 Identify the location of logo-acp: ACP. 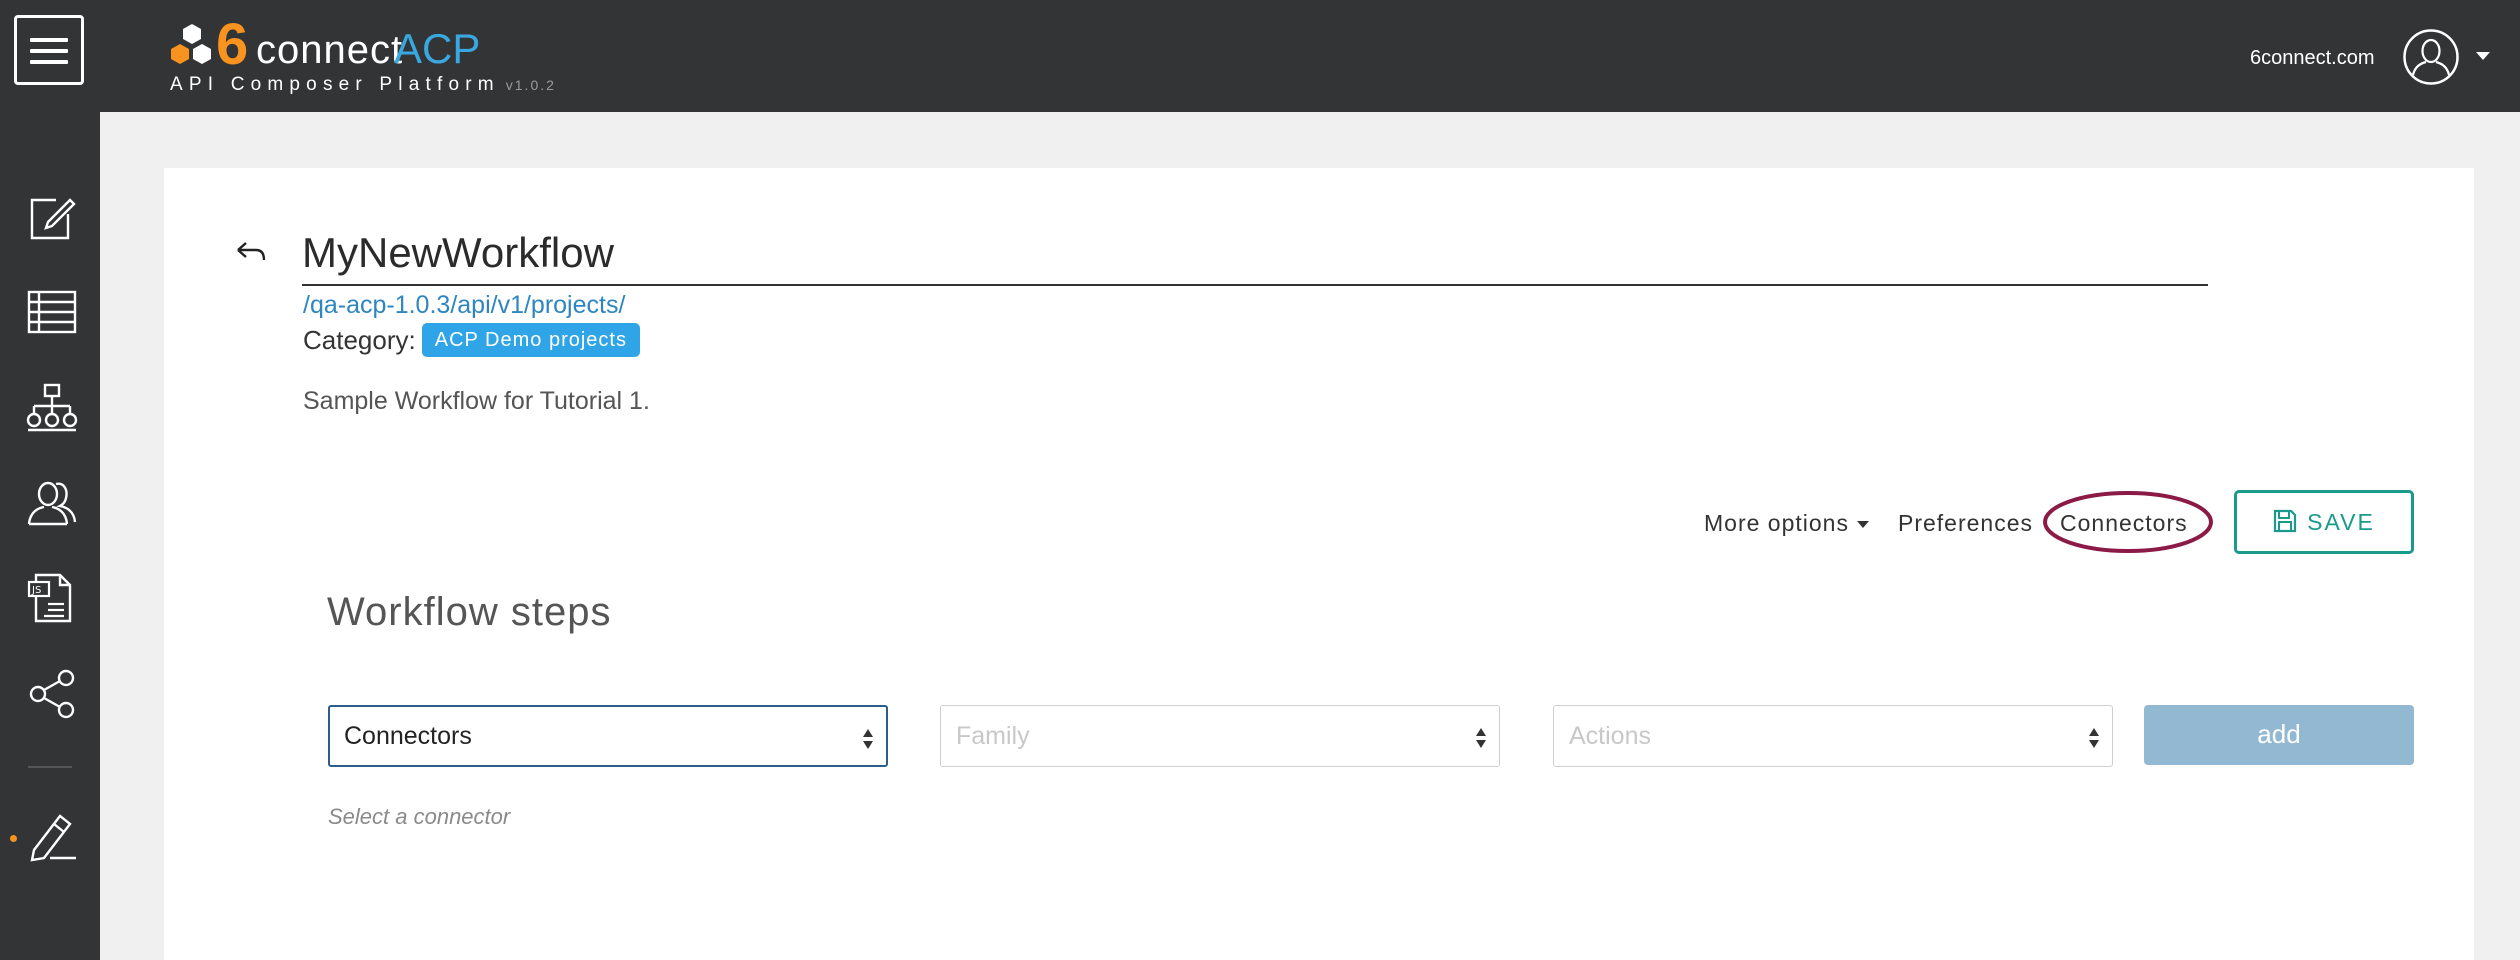
(437, 48).